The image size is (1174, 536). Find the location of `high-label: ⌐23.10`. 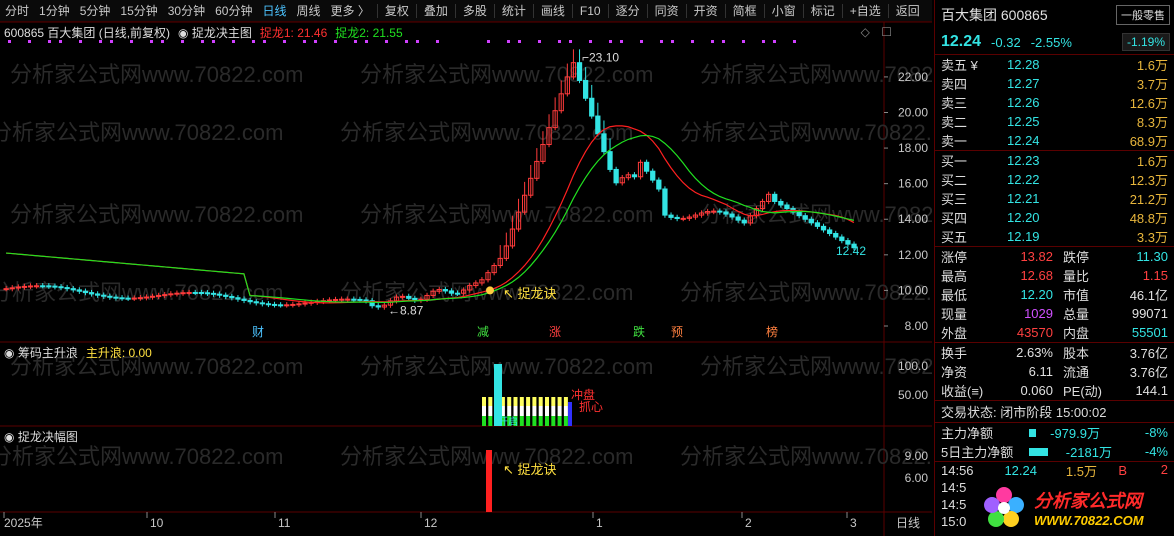

high-label: ⌐23.10 is located at coordinates (600, 57).